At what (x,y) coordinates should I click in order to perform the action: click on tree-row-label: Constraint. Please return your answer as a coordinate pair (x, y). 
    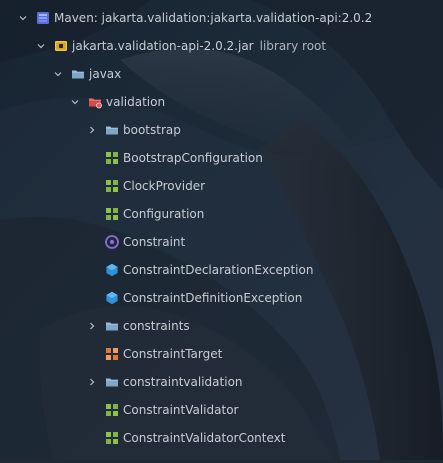
    Looking at the image, I should click on (154, 242).